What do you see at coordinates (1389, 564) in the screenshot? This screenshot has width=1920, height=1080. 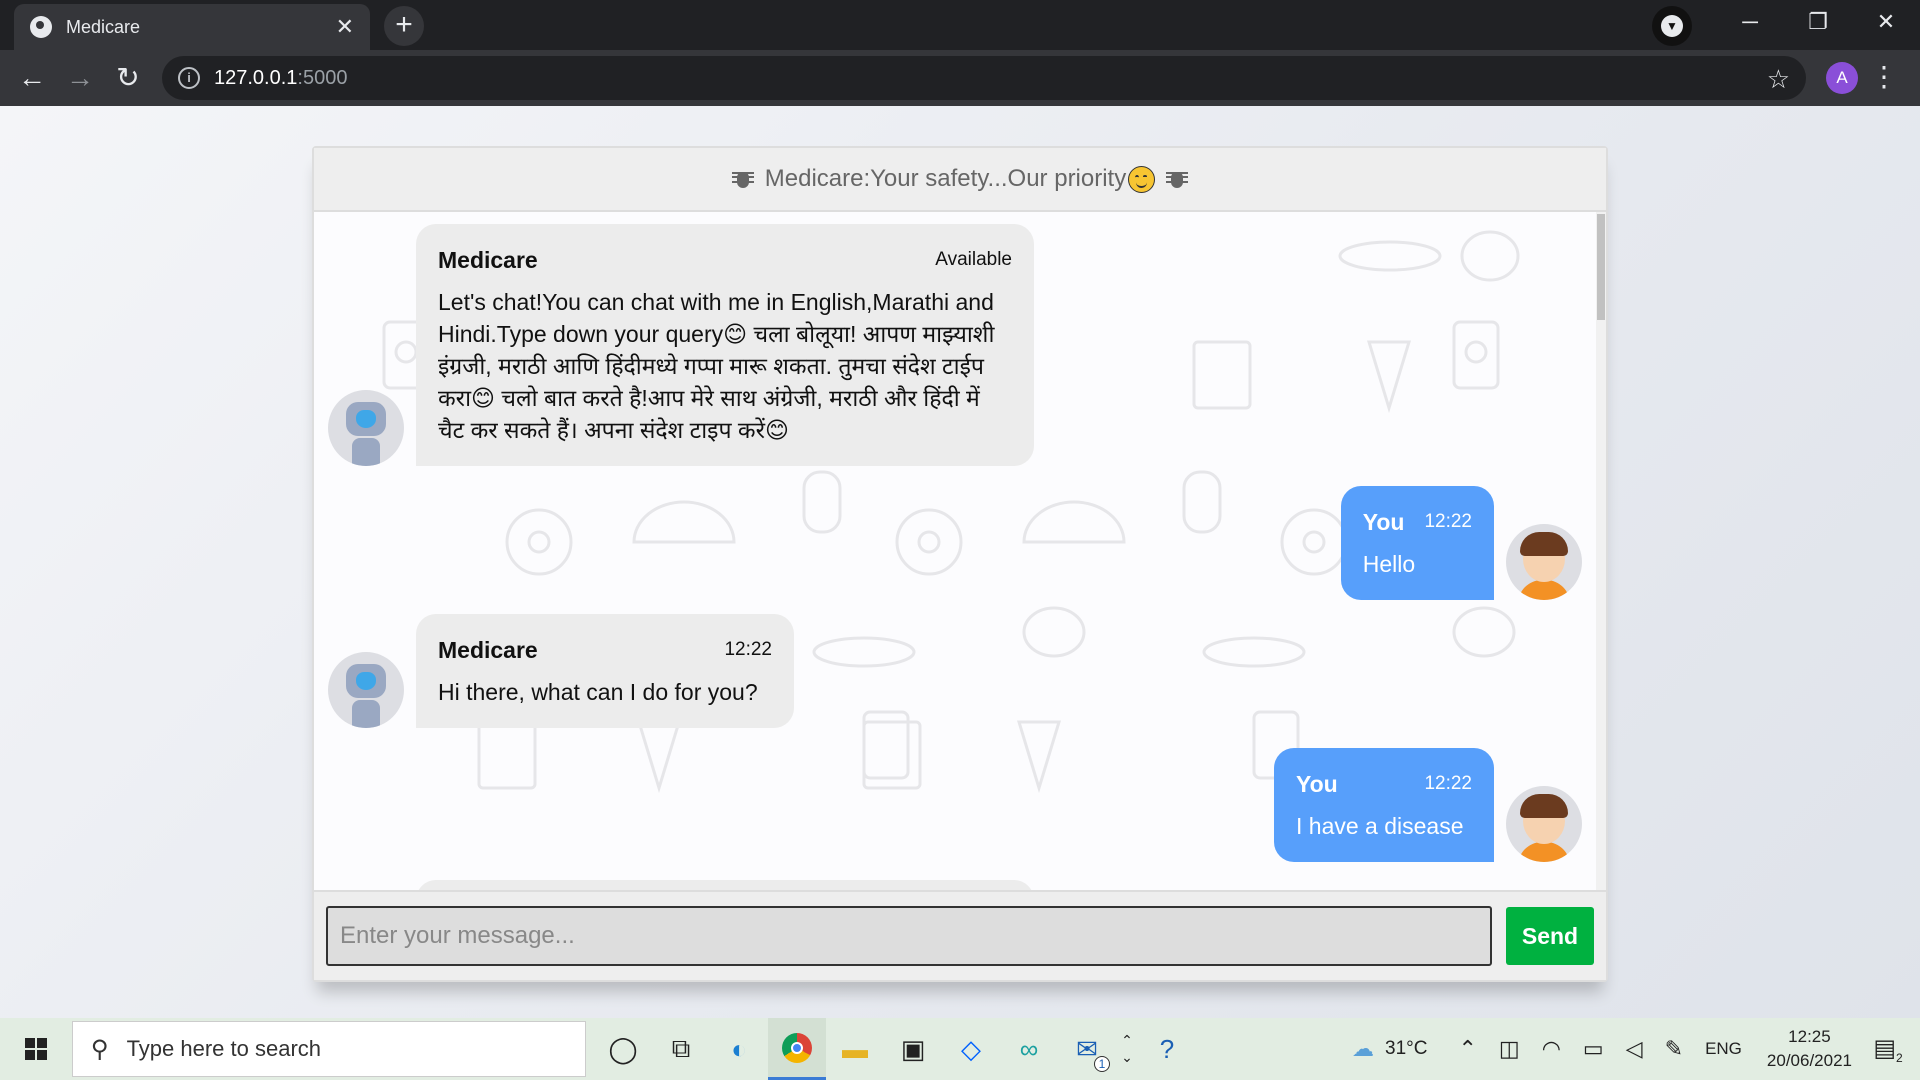 I see `message-text: Hello` at bounding box center [1389, 564].